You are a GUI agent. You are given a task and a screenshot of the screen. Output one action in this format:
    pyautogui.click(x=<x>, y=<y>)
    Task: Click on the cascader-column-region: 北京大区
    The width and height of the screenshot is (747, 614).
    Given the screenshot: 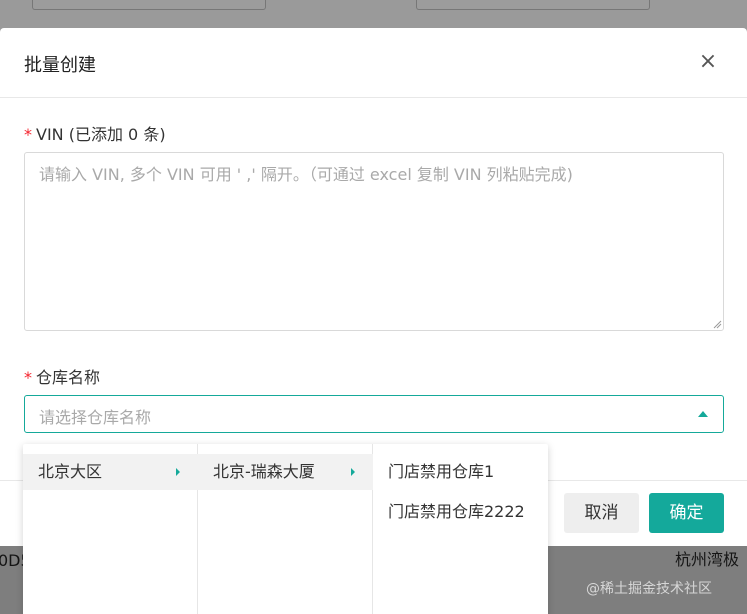 What is the action you would take?
    pyautogui.click(x=110, y=529)
    